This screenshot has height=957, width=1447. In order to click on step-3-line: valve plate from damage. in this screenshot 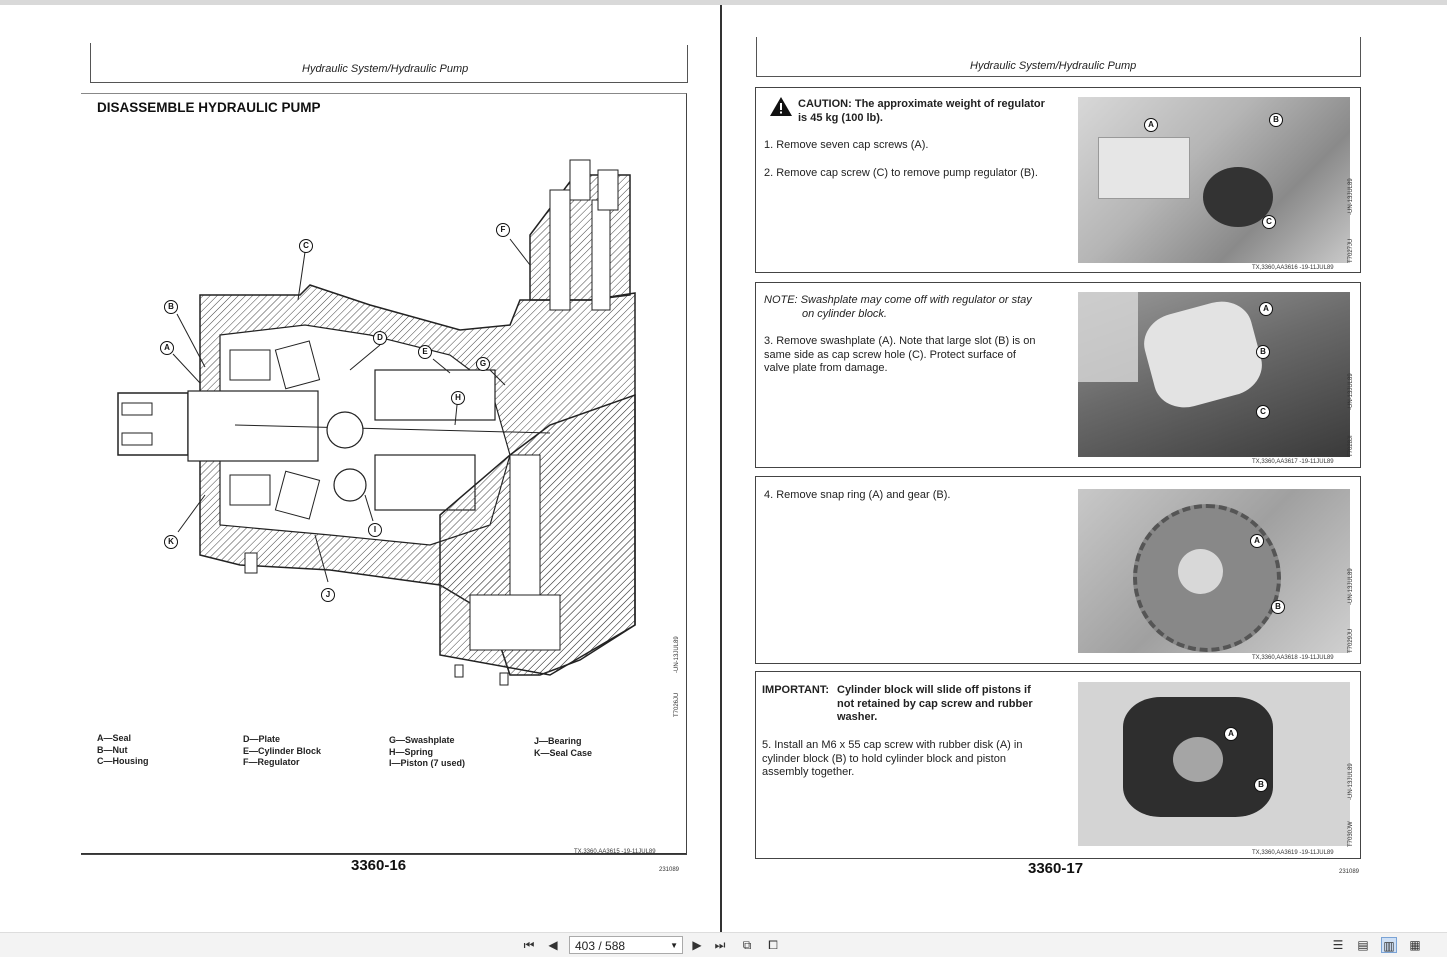, I will do `click(826, 368)`.